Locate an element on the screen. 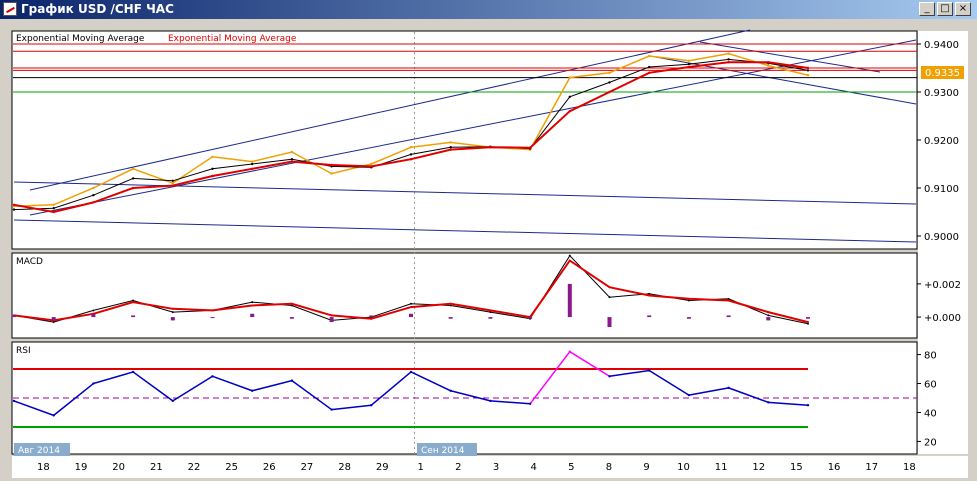 The height and width of the screenshot is (481, 977). x-tick-label: 27 is located at coordinates (307, 467).